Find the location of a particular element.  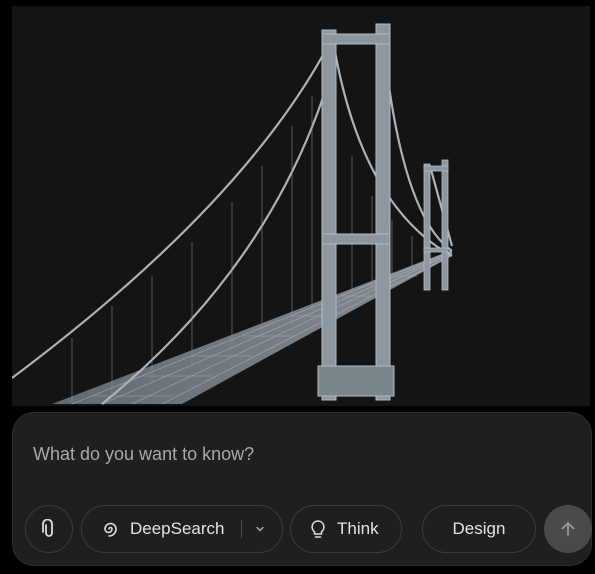

deepsearch-dropdown-button is located at coordinates (260, 529).